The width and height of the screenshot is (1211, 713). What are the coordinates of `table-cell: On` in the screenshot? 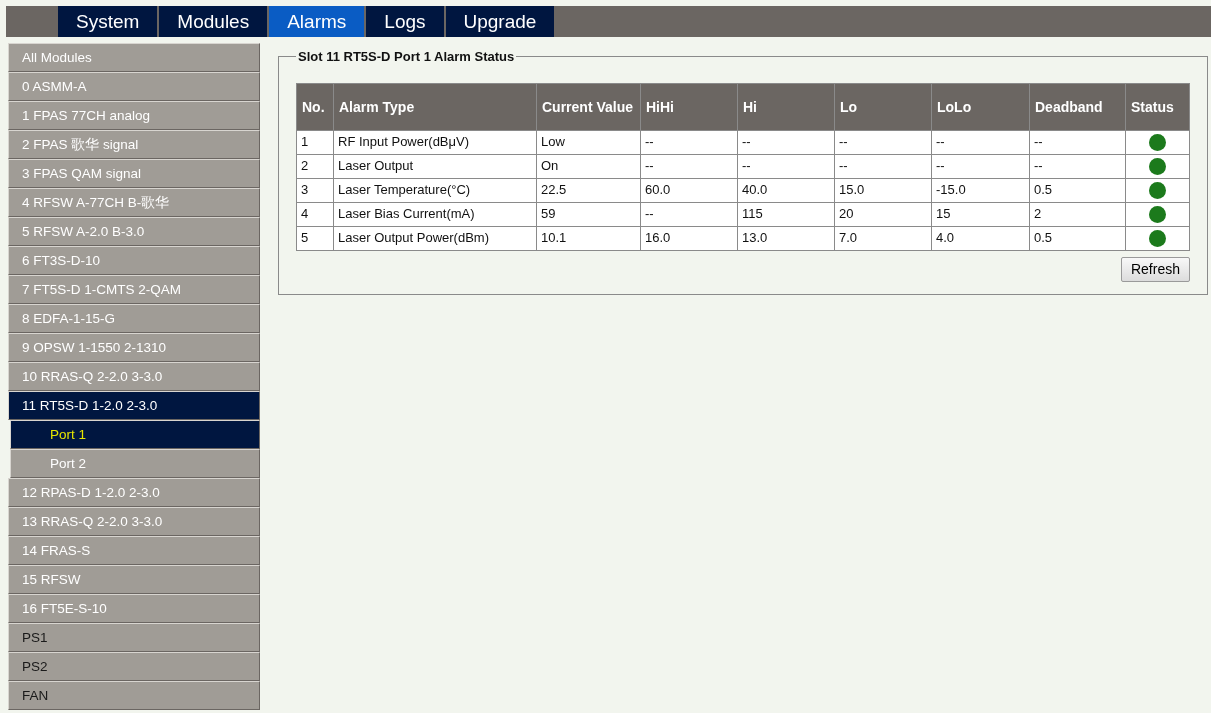 It's located at (588, 166).